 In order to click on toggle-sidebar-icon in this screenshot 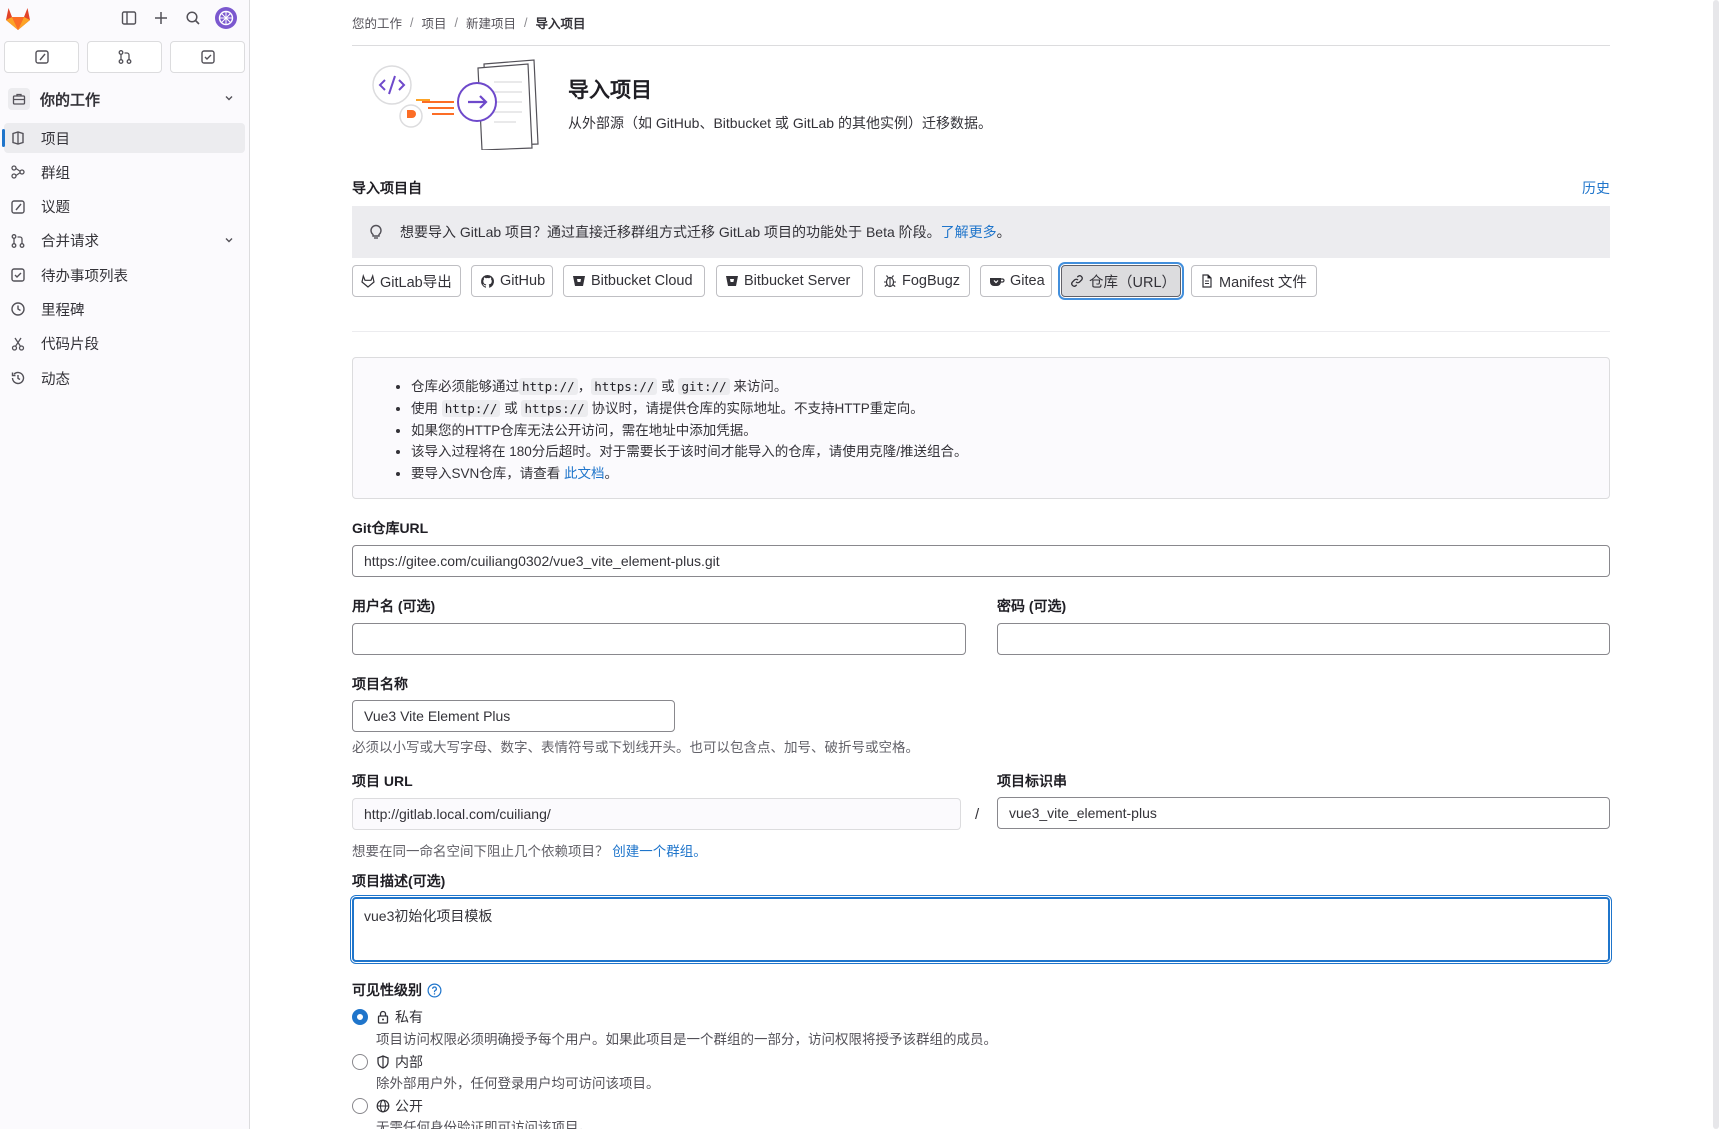, I will do `click(129, 18)`.